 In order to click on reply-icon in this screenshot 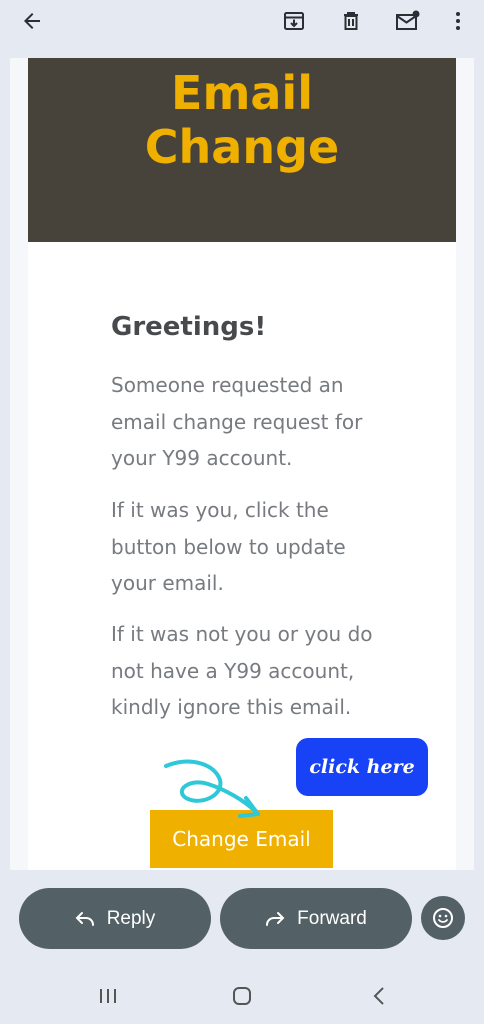, I will do `click(84, 918)`.